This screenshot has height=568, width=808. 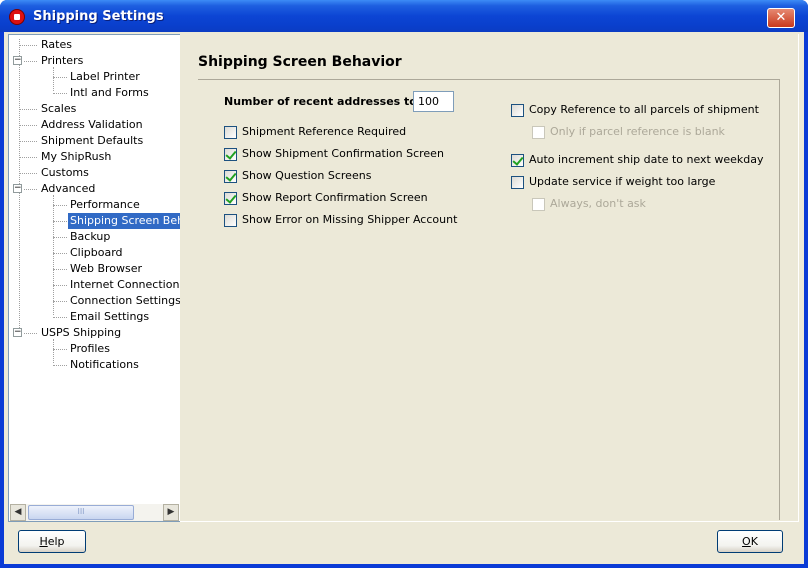 I want to click on help-button: Help, so click(x=52, y=541).